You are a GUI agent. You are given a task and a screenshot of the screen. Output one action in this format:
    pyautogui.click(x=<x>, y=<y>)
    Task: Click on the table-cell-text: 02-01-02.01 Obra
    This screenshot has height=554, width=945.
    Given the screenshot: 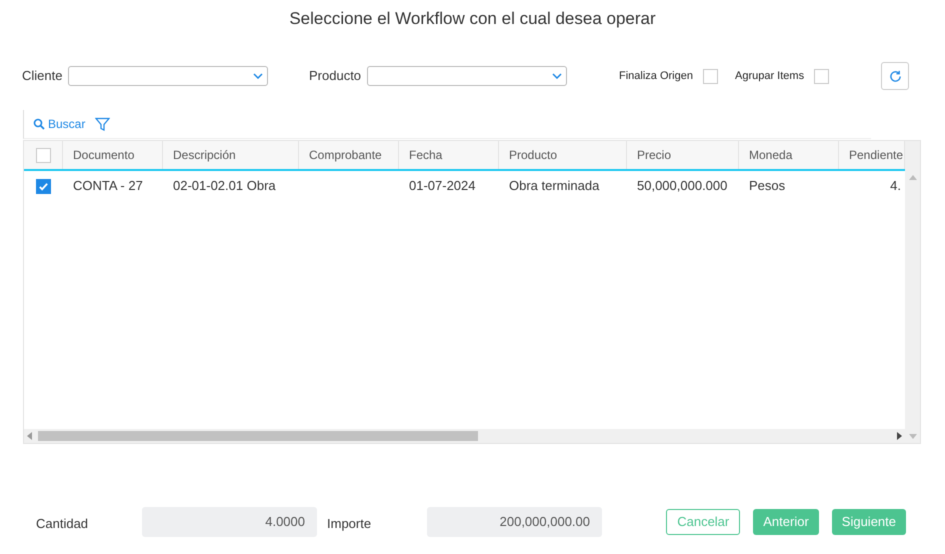 What is the action you would take?
    pyautogui.click(x=224, y=186)
    